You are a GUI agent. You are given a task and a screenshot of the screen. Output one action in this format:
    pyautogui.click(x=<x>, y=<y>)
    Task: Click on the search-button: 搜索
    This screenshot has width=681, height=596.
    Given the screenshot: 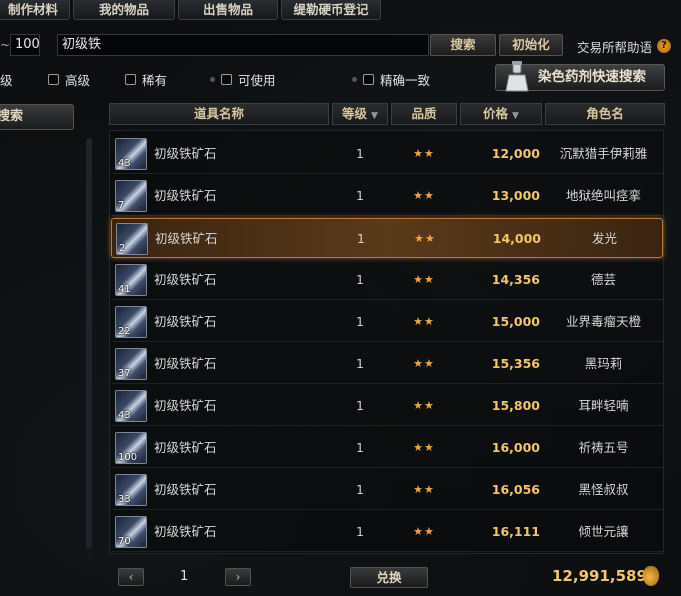 What is the action you would take?
    pyautogui.click(x=463, y=45)
    